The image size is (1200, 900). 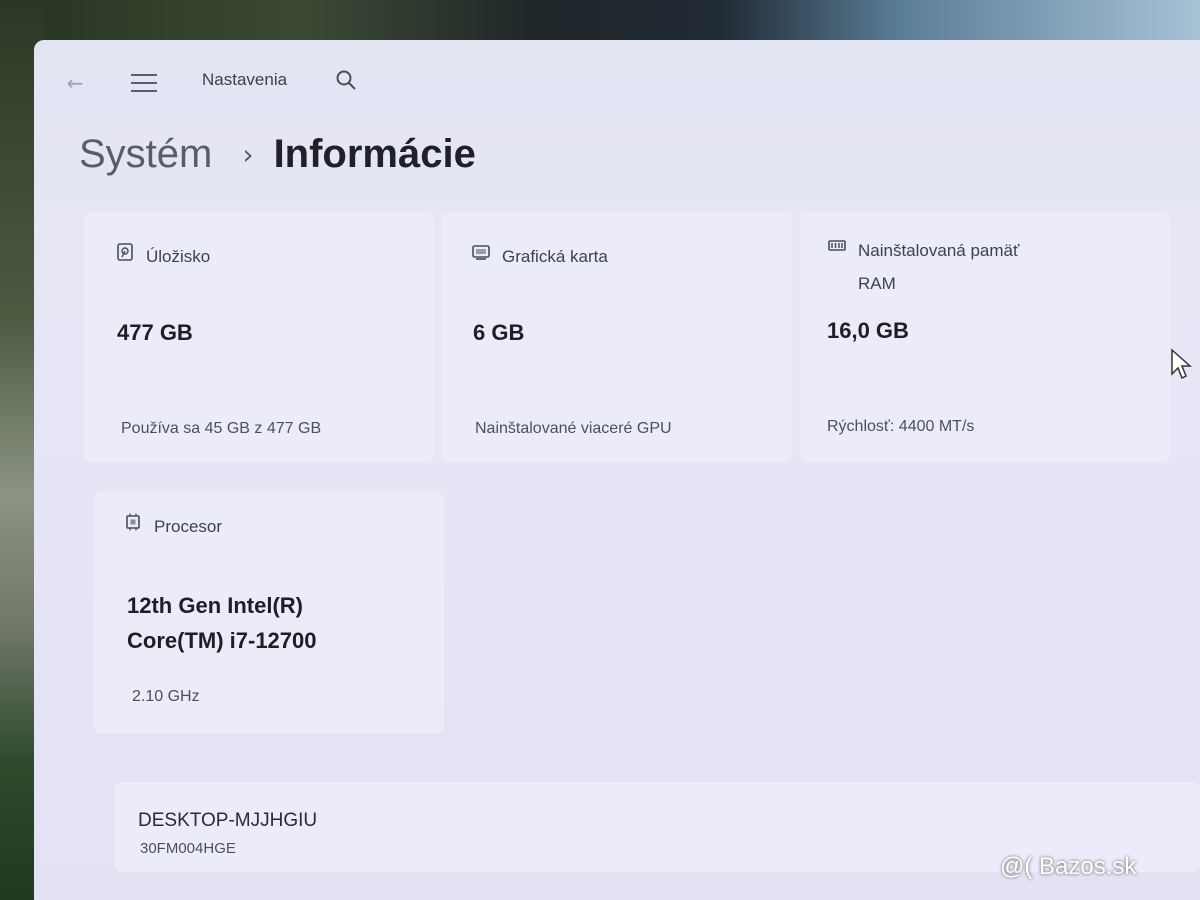 What do you see at coordinates (573, 428) in the screenshot?
I see `gpu-description: Nainštalované viaceré GPU` at bounding box center [573, 428].